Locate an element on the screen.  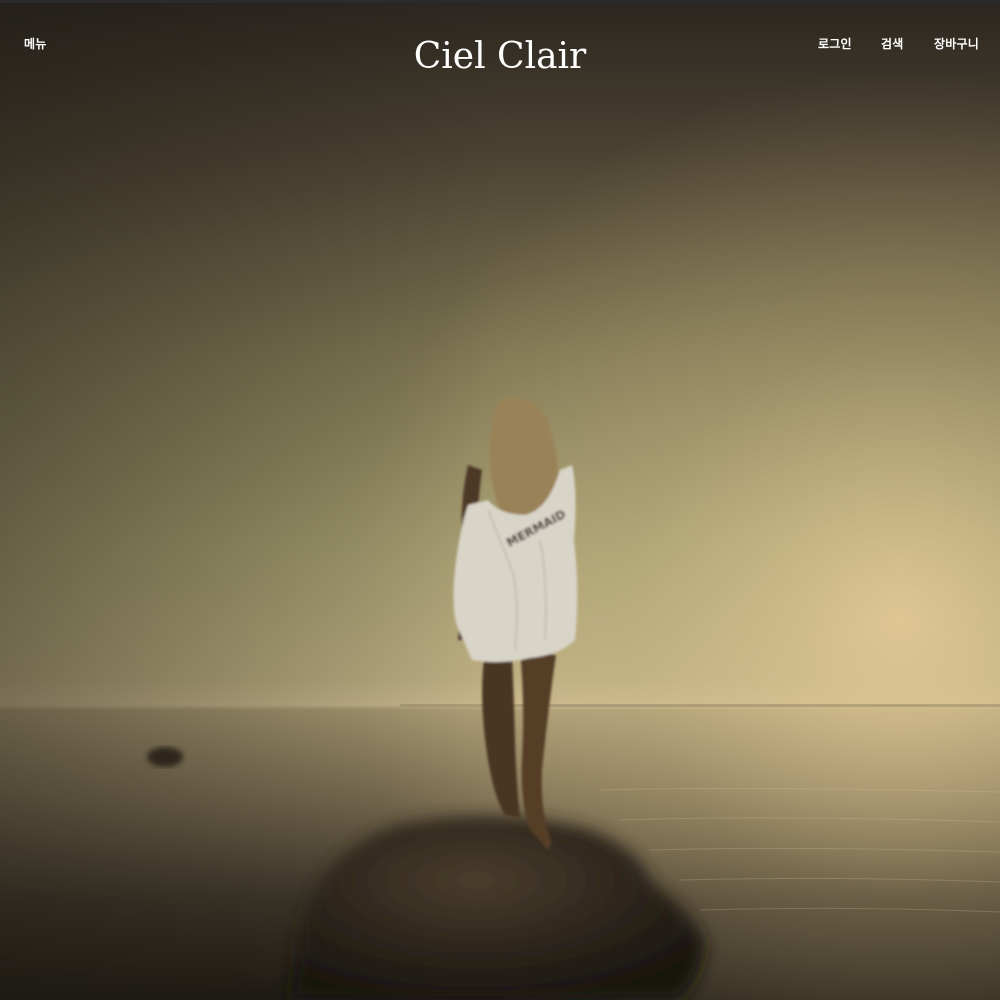
cart-link: 장바구니 is located at coordinates (956, 43).